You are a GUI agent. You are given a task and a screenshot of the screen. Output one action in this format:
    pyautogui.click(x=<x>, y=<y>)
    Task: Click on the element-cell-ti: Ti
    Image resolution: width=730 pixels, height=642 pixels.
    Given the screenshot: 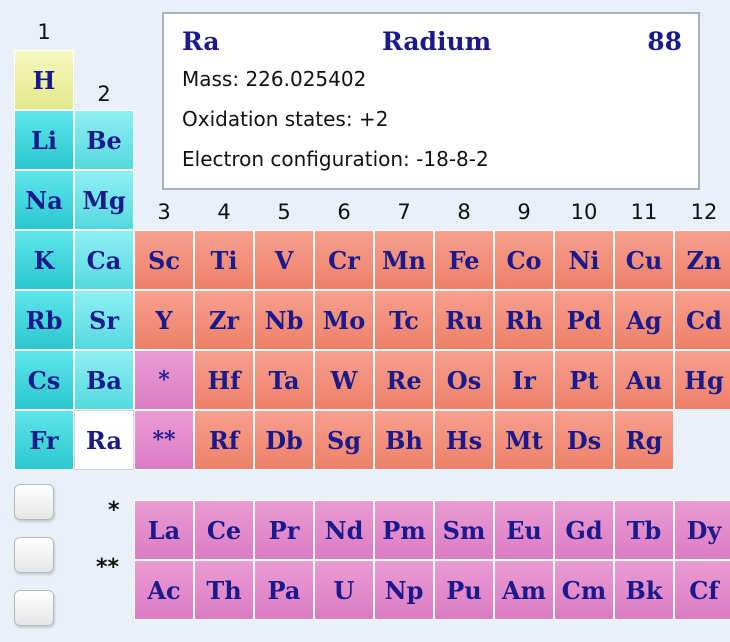 What is the action you would take?
    pyautogui.click(x=224, y=260)
    